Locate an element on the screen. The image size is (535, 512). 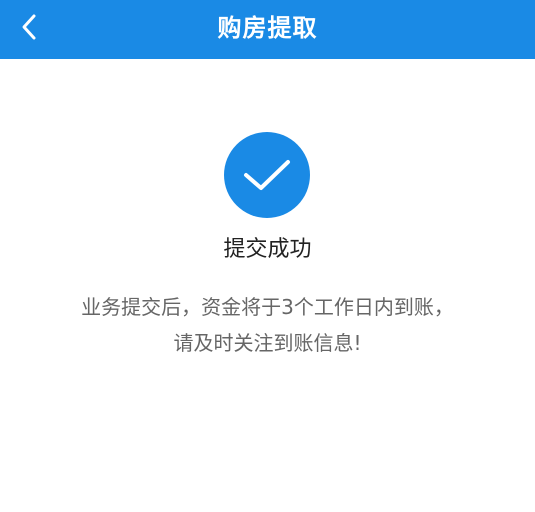
chevron-left-icon is located at coordinates (29, 27).